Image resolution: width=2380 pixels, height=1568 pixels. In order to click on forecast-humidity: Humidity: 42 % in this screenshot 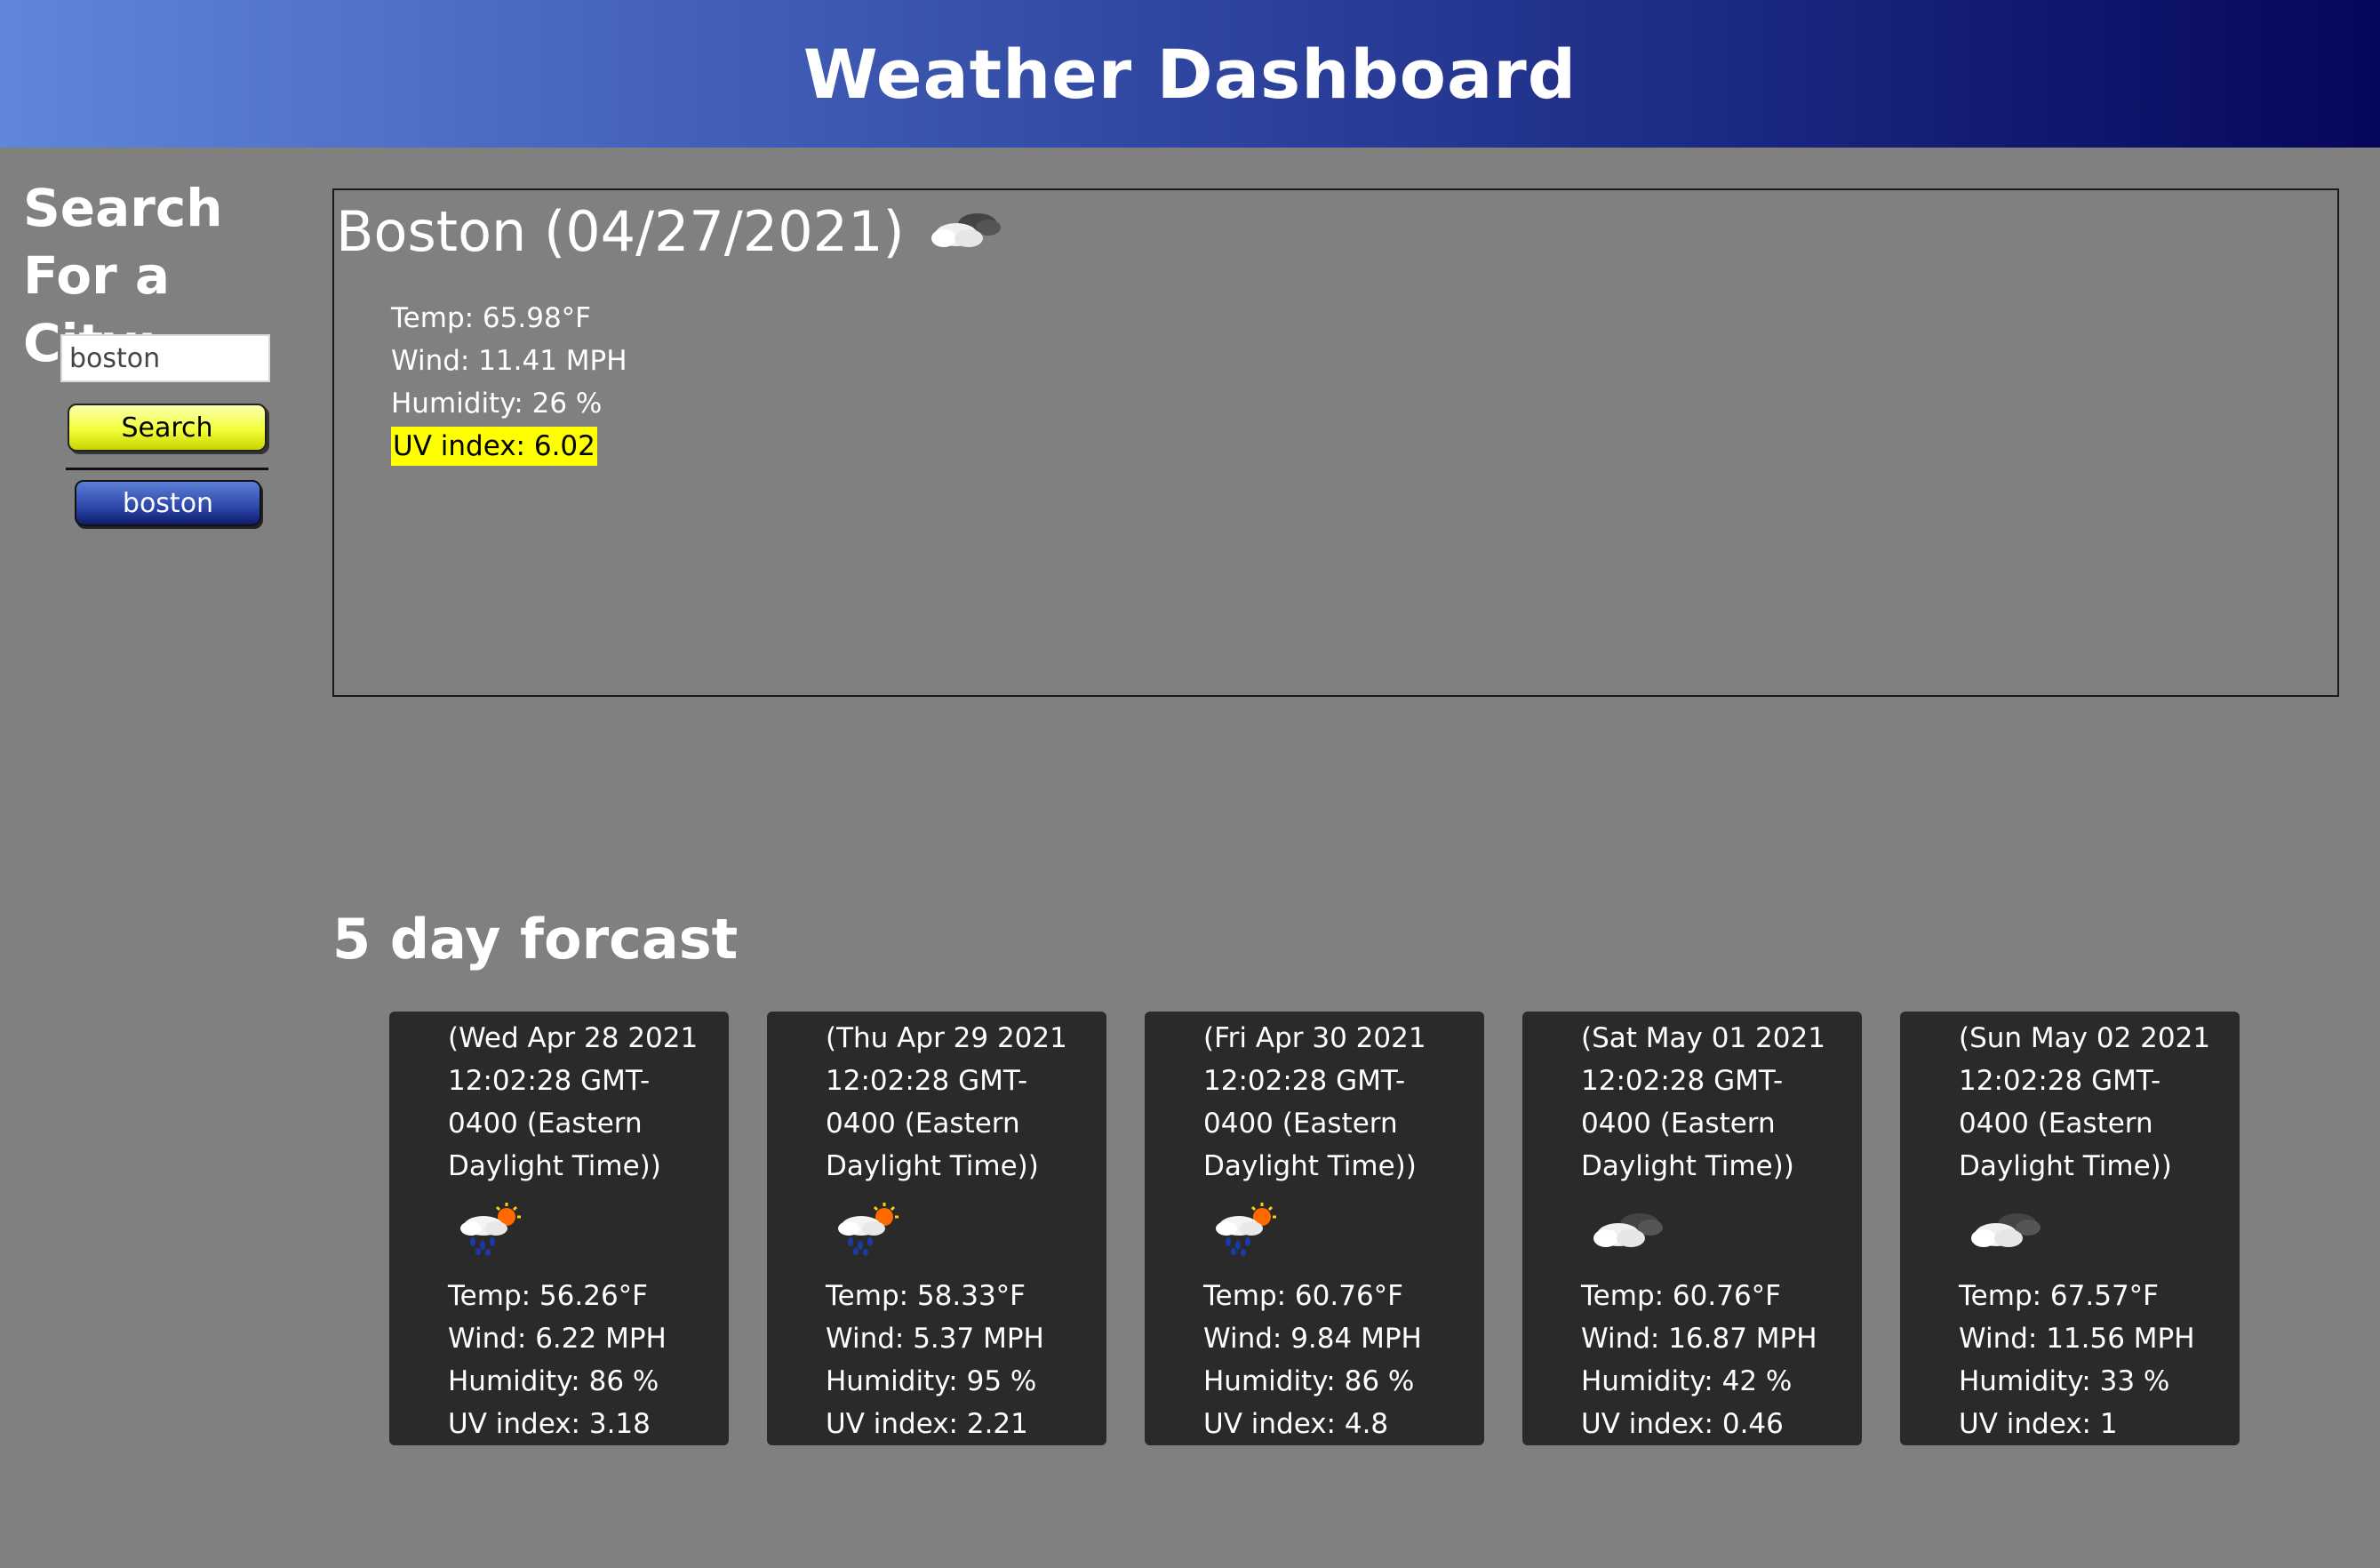, I will do `click(1687, 1381)`.